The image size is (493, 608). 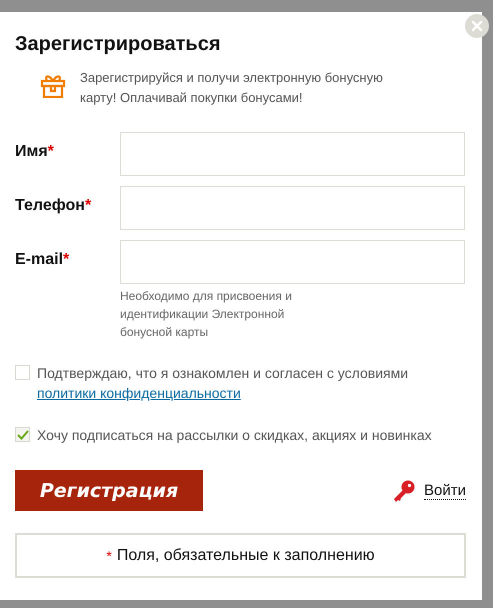 I want to click on checkbox-label: Хочу подписаться на рассылки о скидках, акциях и новинках, so click(x=235, y=435).